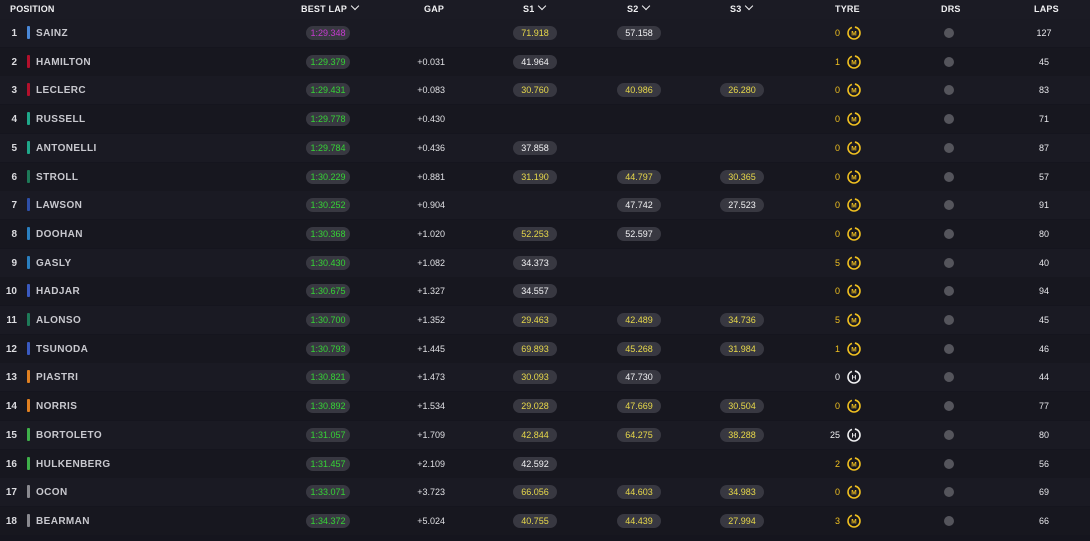  Describe the element at coordinates (66, 148) in the screenshot. I see `driver-name: ANTONELLI` at that location.